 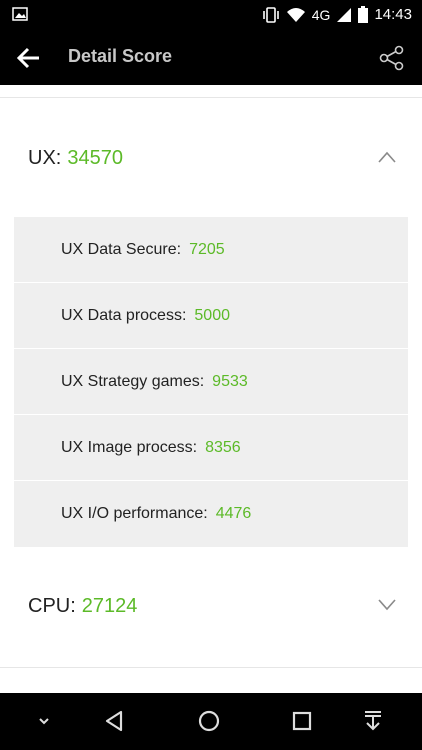 What do you see at coordinates (211, 607) in the screenshot?
I see `cpu-section-header: CPU: 27124` at bounding box center [211, 607].